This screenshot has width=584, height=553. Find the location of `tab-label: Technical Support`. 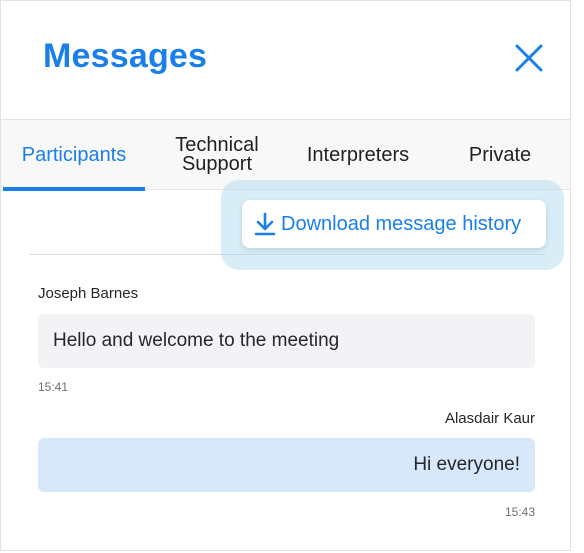

tab-label: Technical Support is located at coordinates (217, 154).